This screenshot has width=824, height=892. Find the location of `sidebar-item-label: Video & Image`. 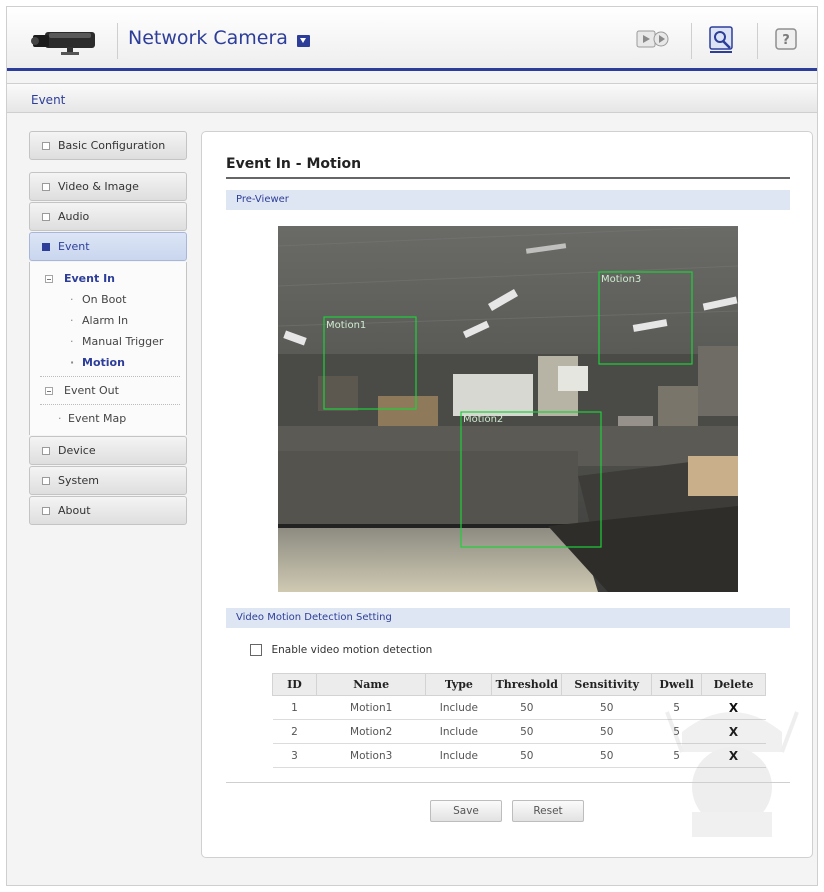

sidebar-item-label: Video & Image is located at coordinates (98, 186).